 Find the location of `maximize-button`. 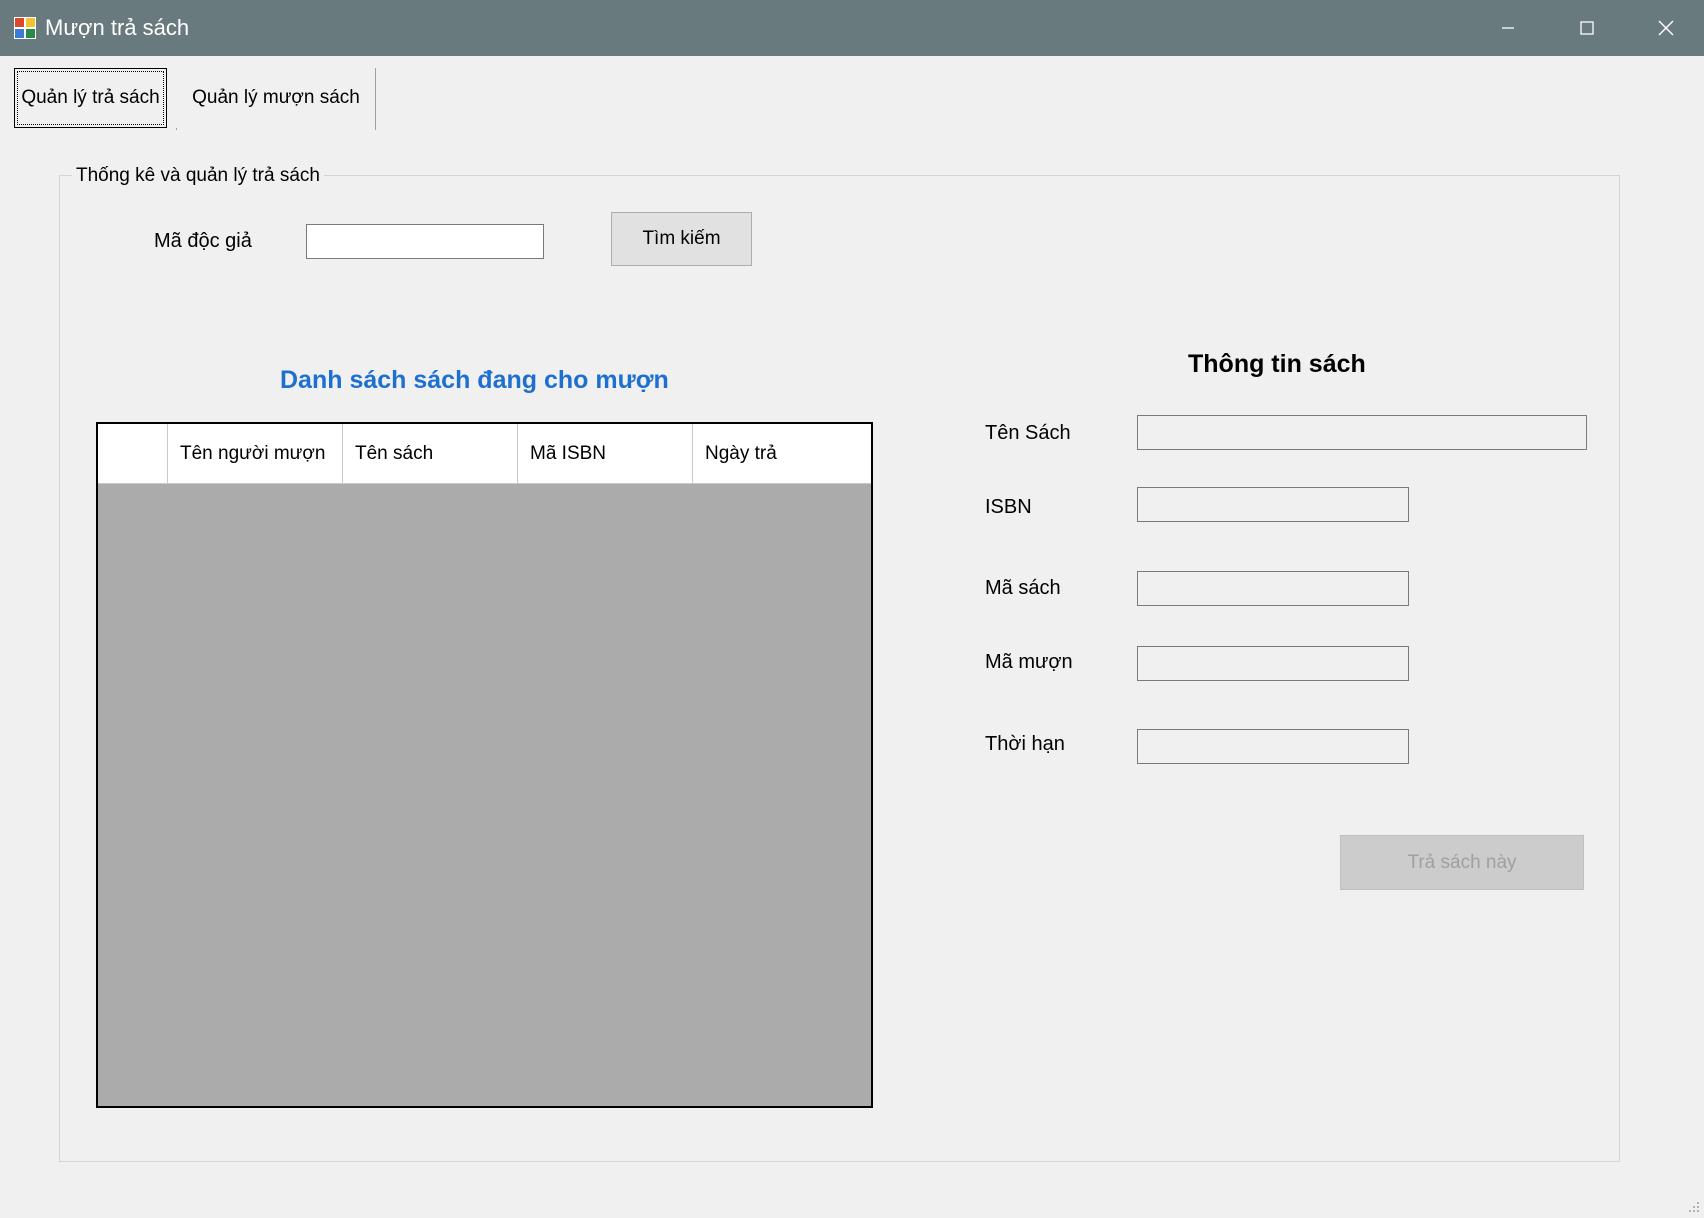

maximize-button is located at coordinates (1587, 28).